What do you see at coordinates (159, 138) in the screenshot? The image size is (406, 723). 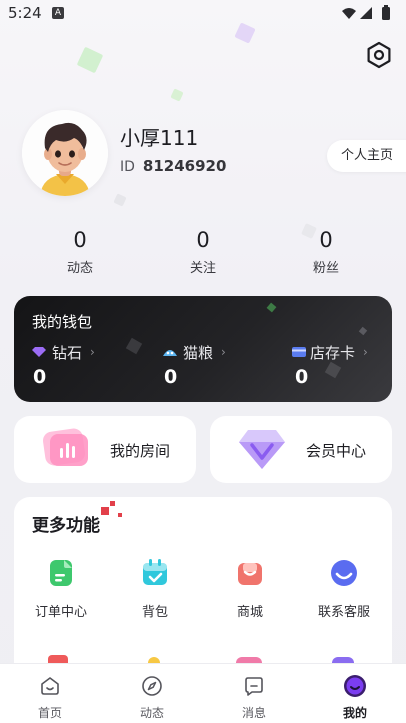 I see `username: 小厚111` at bounding box center [159, 138].